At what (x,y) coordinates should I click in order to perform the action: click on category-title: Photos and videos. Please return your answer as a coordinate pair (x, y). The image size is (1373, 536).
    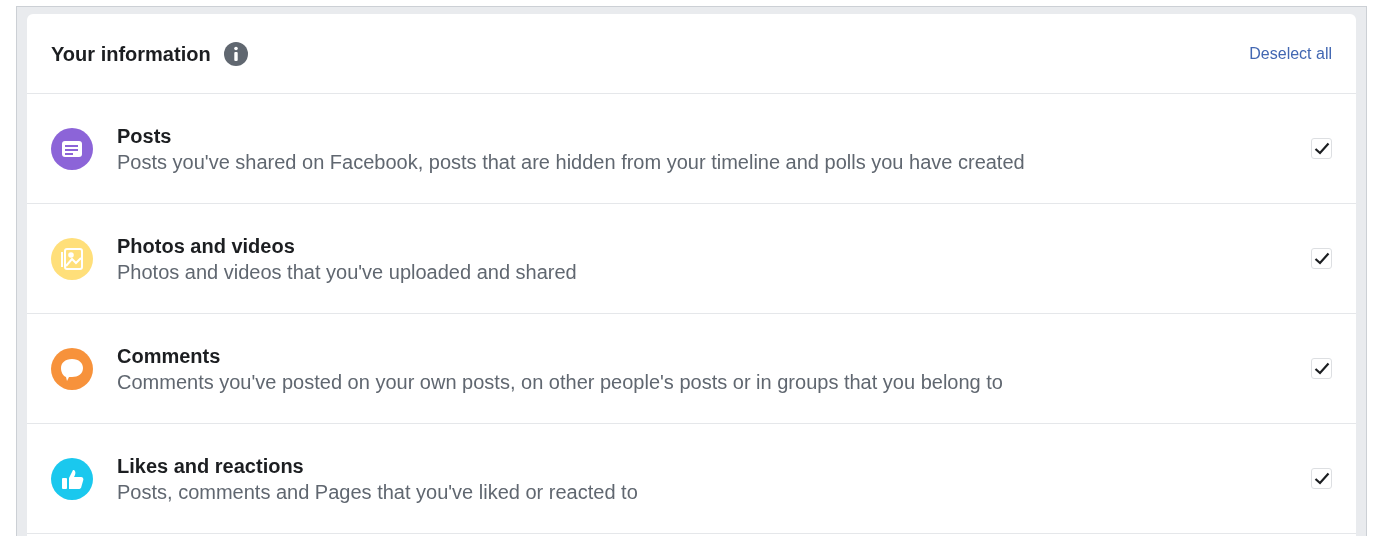
    Looking at the image, I should click on (206, 246).